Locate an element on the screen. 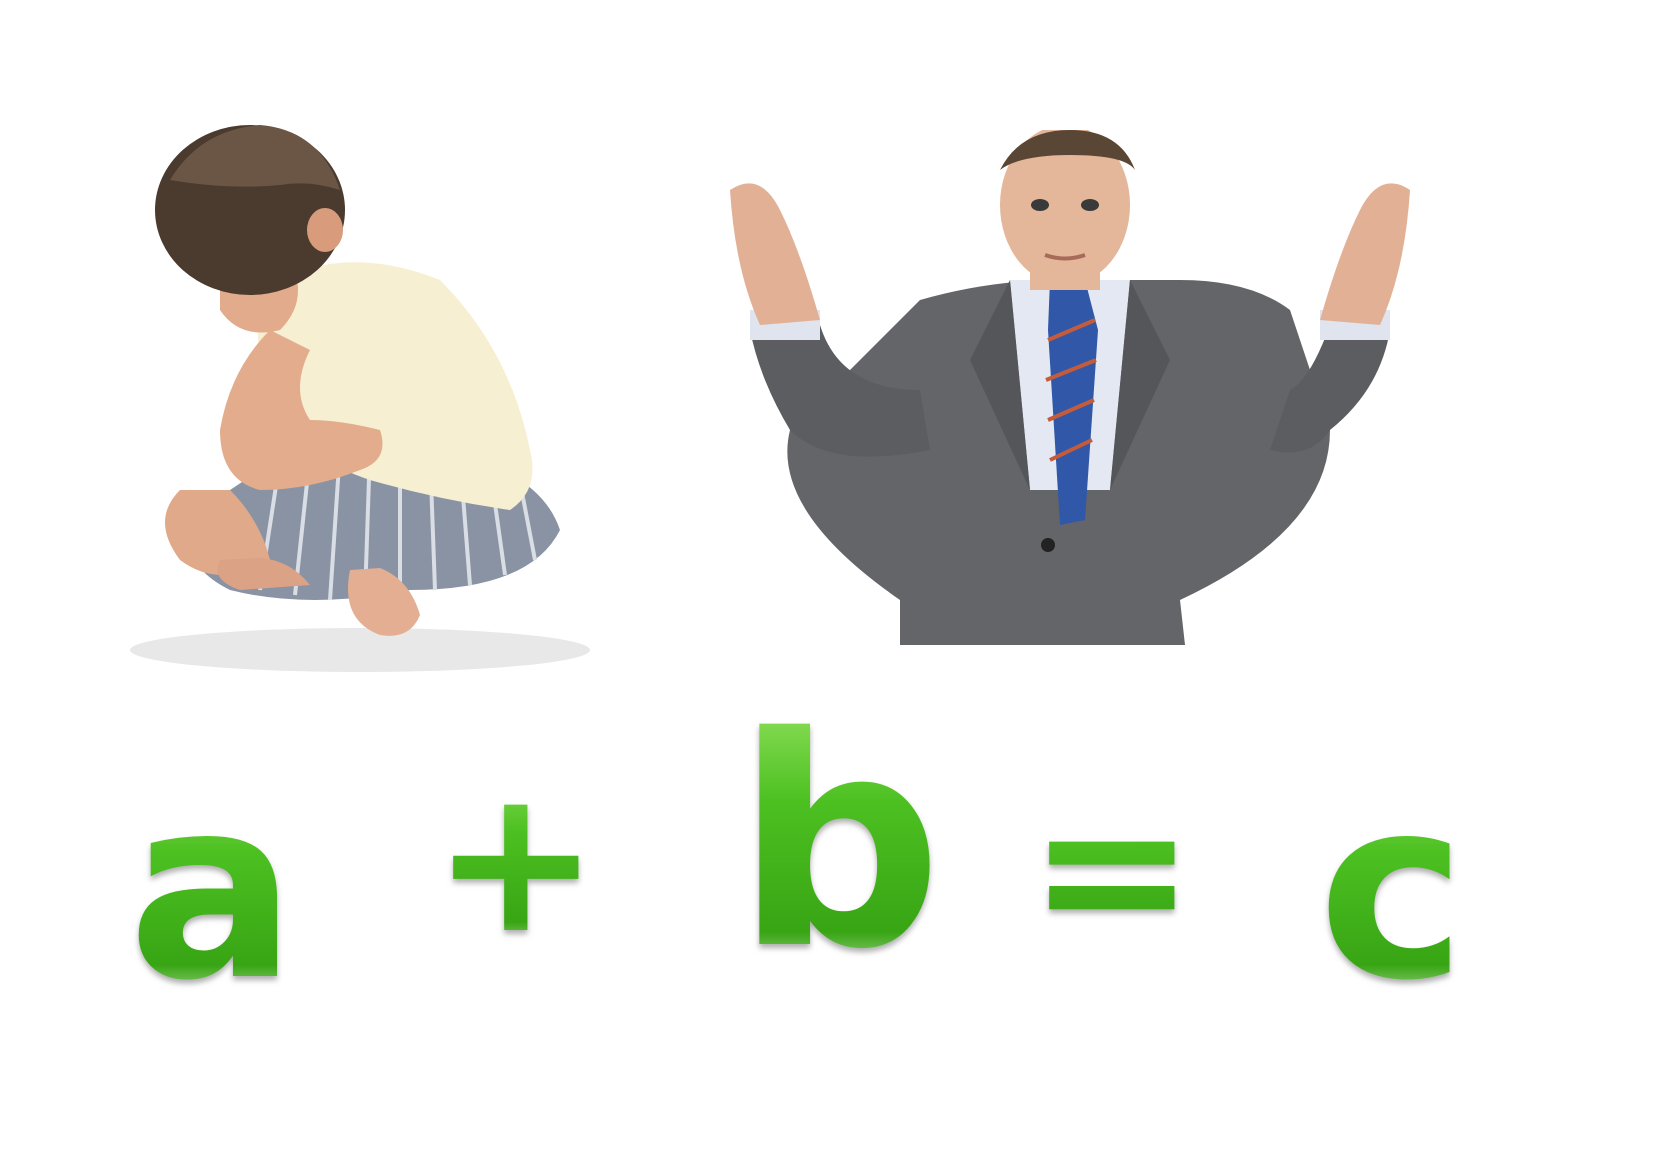 The height and width of the screenshot is (1166, 1654). letter-b: b is located at coordinates (839, 844).